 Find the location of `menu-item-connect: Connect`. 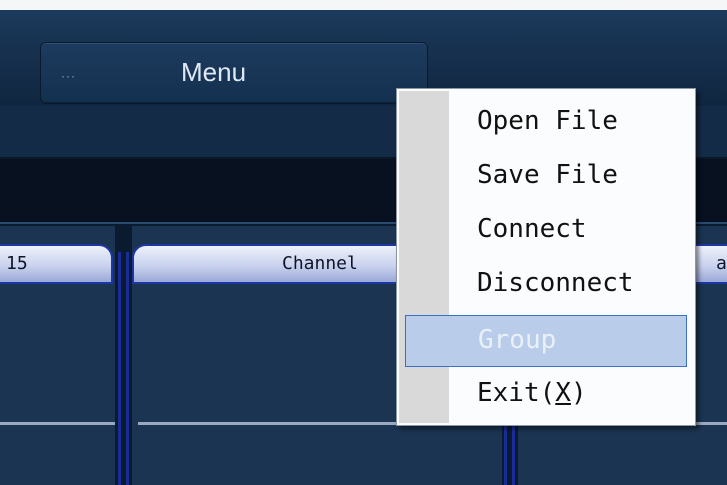

menu-item-connect: Connect is located at coordinates (571, 229).